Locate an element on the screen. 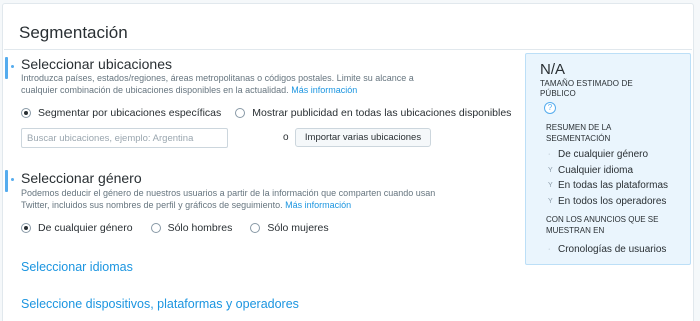 The width and height of the screenshot is (700, 321). locations-title: Seleccionar ubicaciones is located at coordinates (96, 64).